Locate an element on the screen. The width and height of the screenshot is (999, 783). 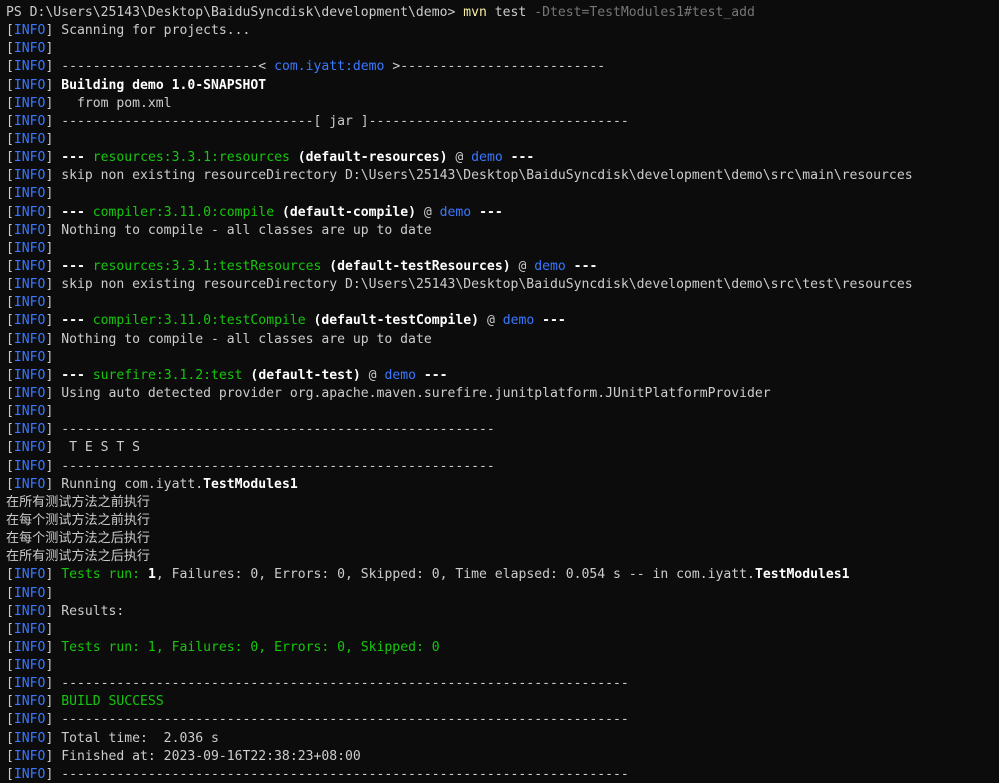
output-line: 在每个测试方法之后执行 is located at coordinates (502, 539).